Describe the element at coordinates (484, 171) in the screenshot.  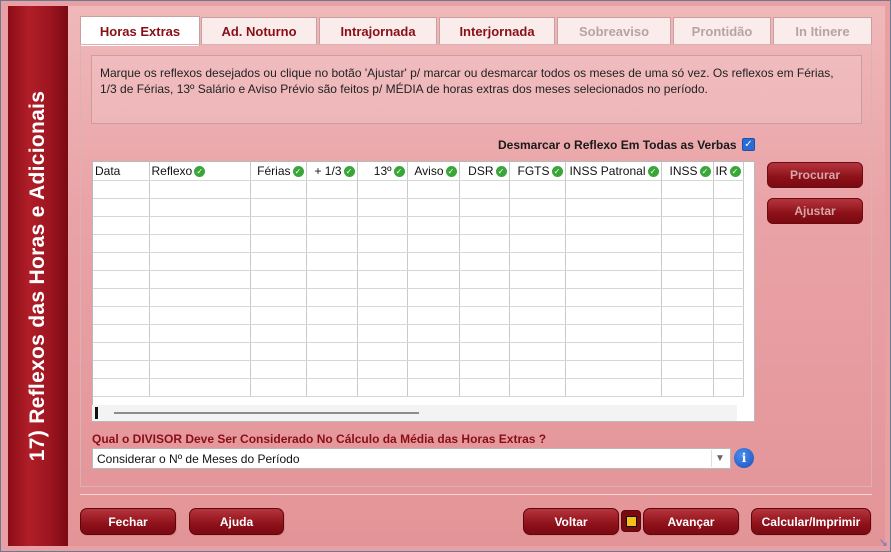
I see `column-header-dsr: DSR ✓` at that location.